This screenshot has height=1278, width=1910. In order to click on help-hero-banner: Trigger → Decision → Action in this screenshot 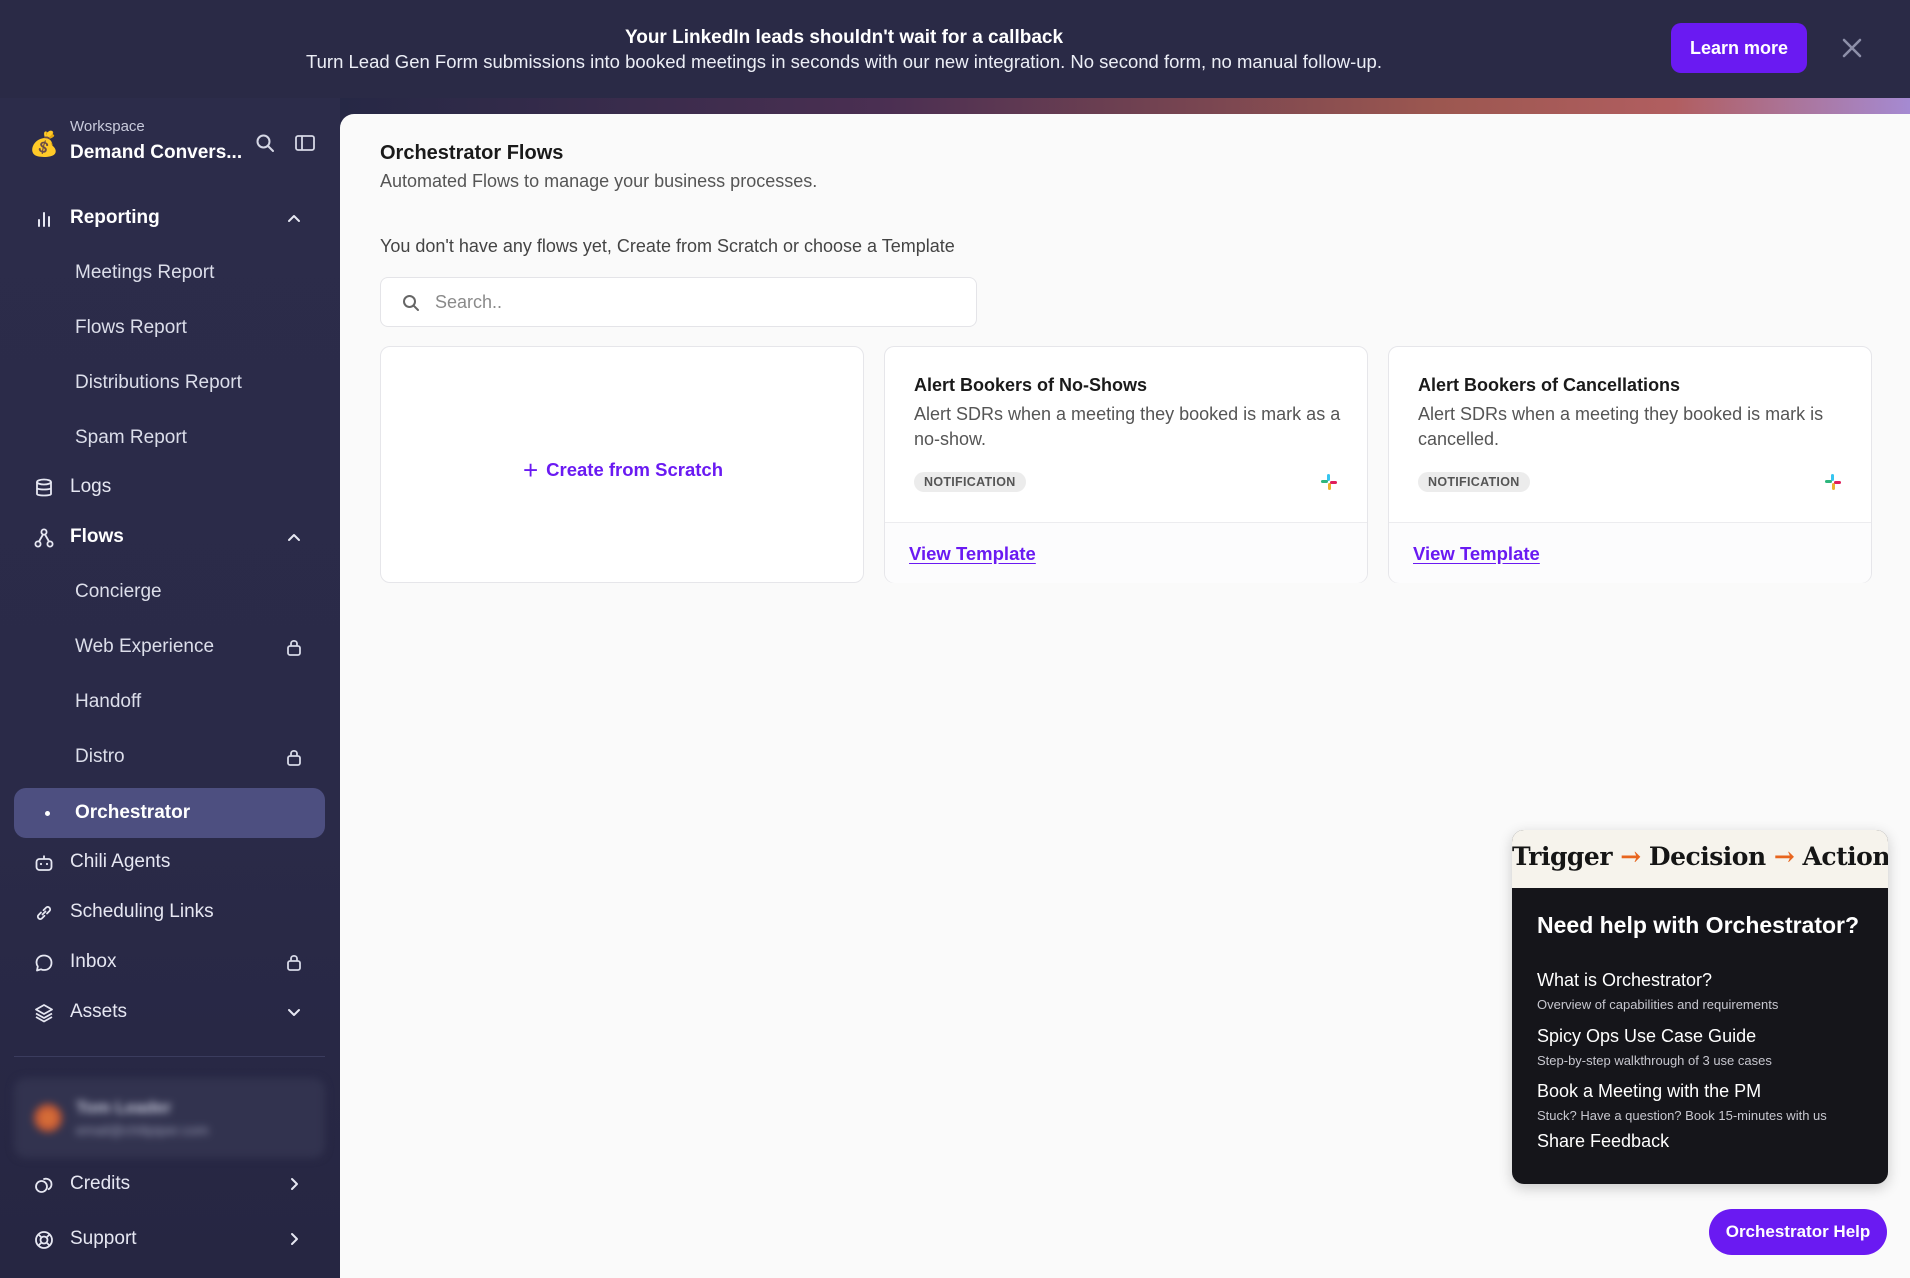, I will do `click(1700, 859)`.